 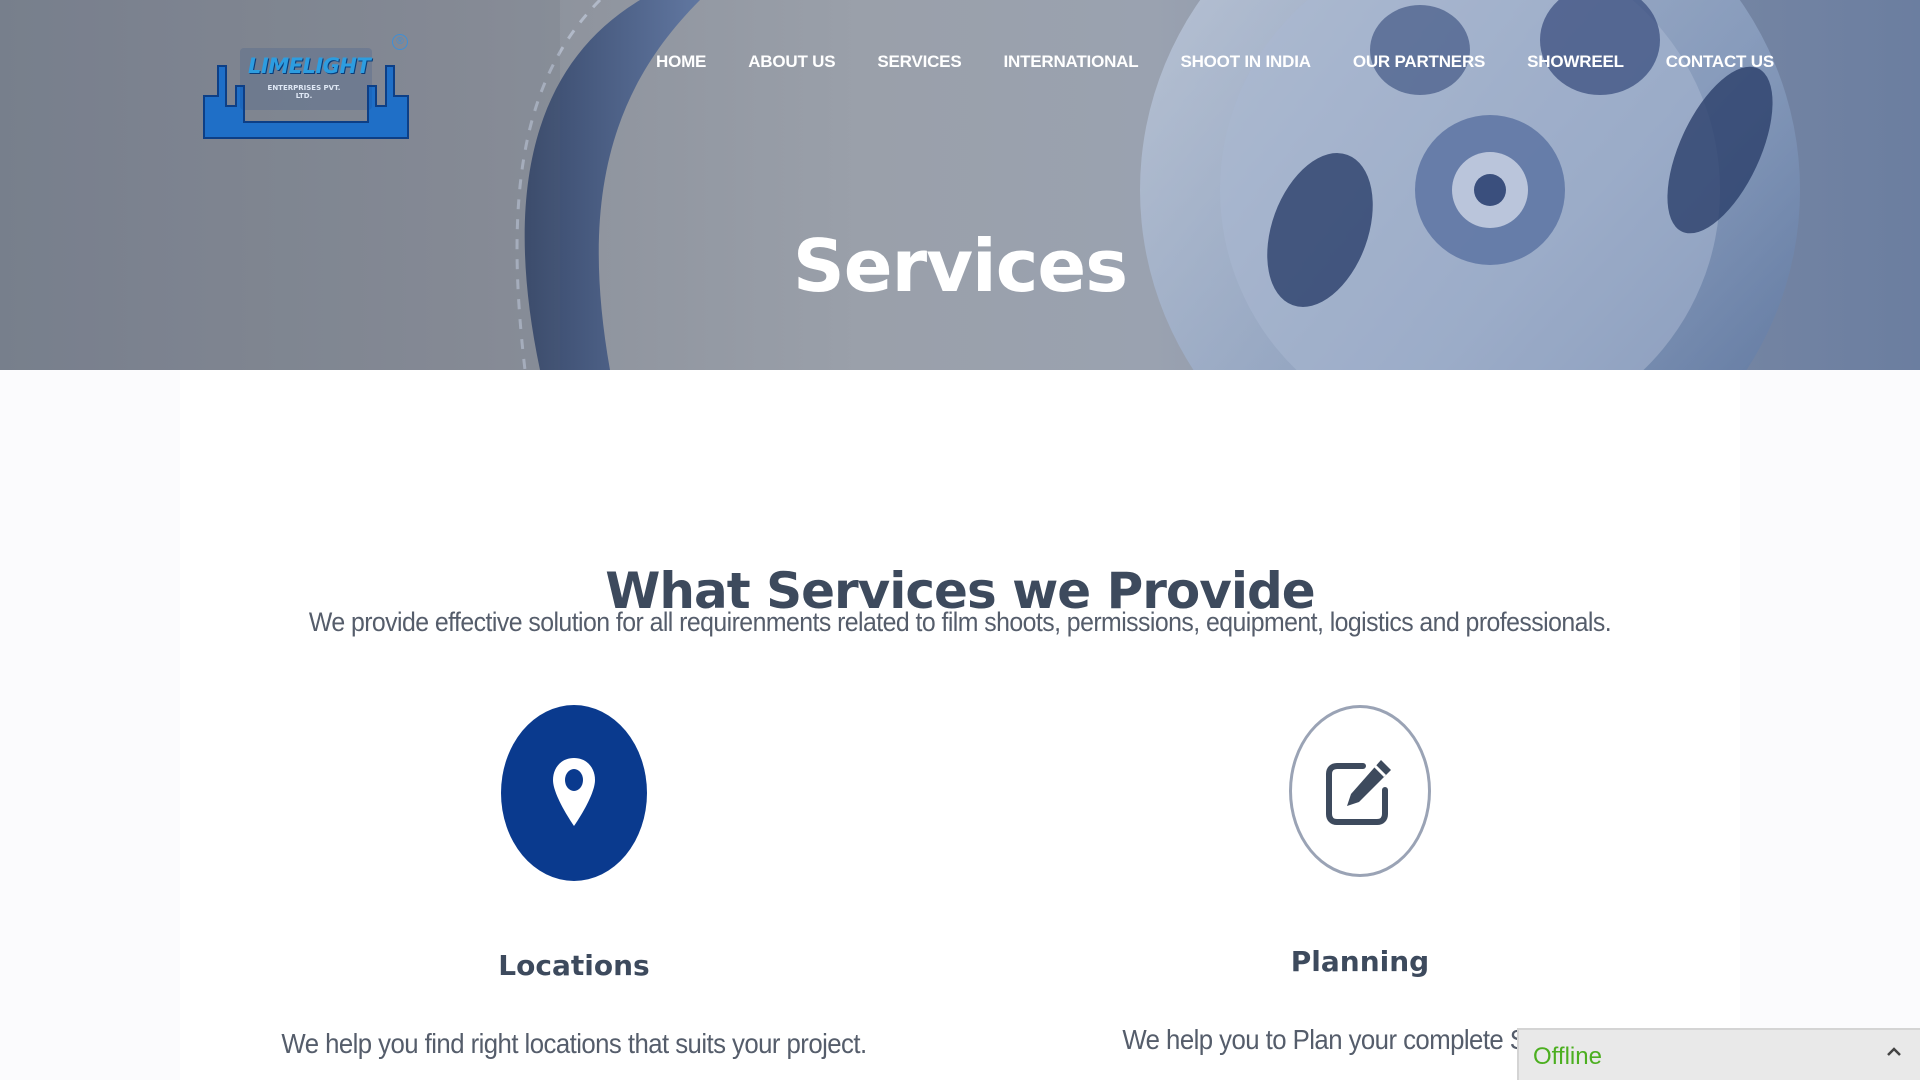 What do you see at coordinates (960, 266) in the screenshot?
I see `page-title: Services` at bounding box center [960, 266].